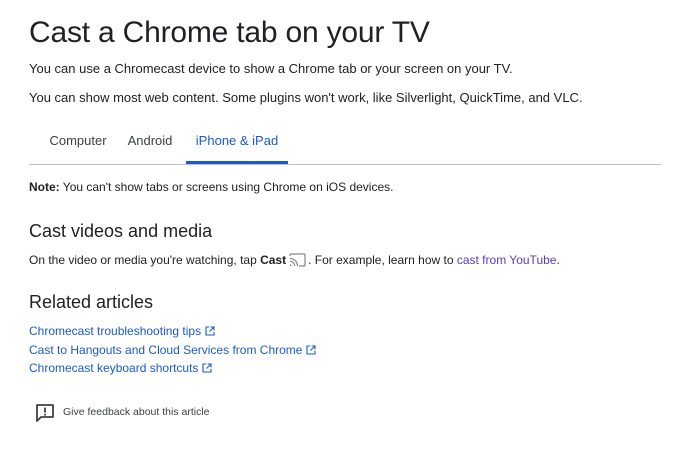 The image size is (689, 449). What do you see at coordinates (558, 260) in the screenshot?
I see `cast-text-end: .` at bounding box center [558, 260].